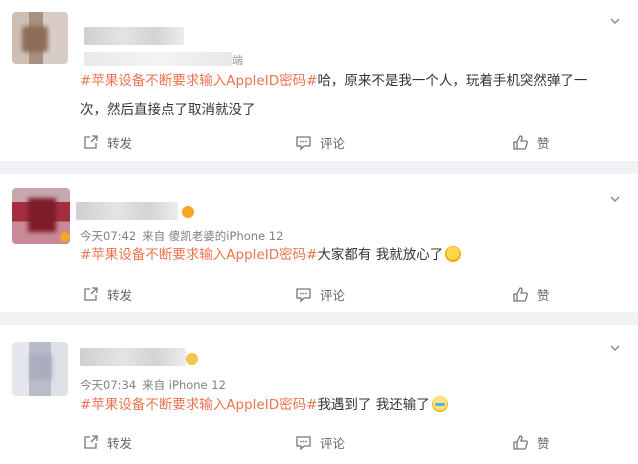 The height and width of the screenshot is (464, 638). I want to click on meta-blurred, so click(158, 59).